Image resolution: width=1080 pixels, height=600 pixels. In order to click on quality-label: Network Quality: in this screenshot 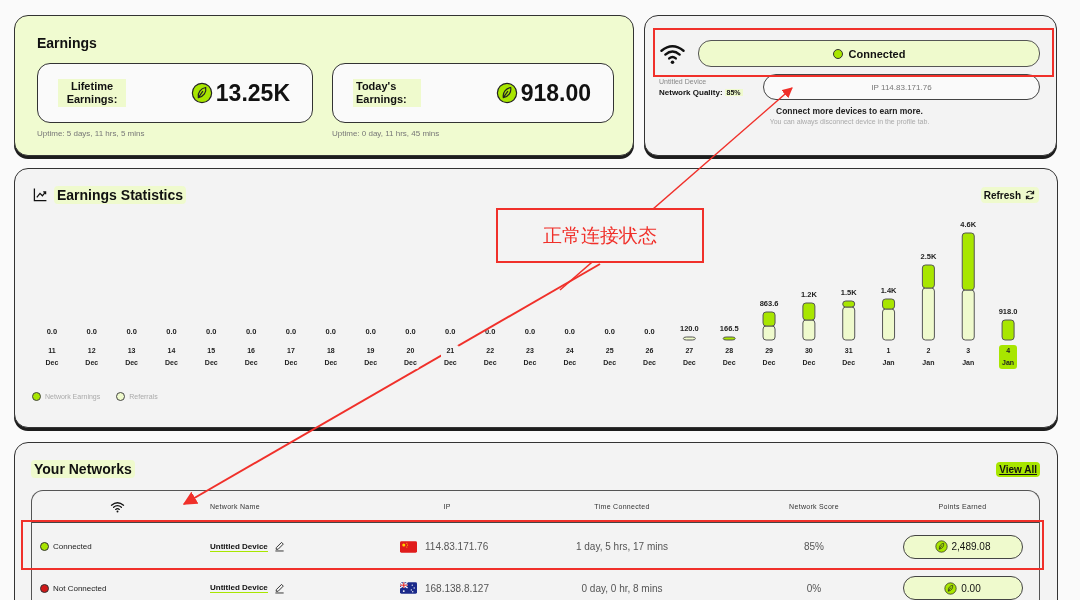, I will do `click(691, 92)`.